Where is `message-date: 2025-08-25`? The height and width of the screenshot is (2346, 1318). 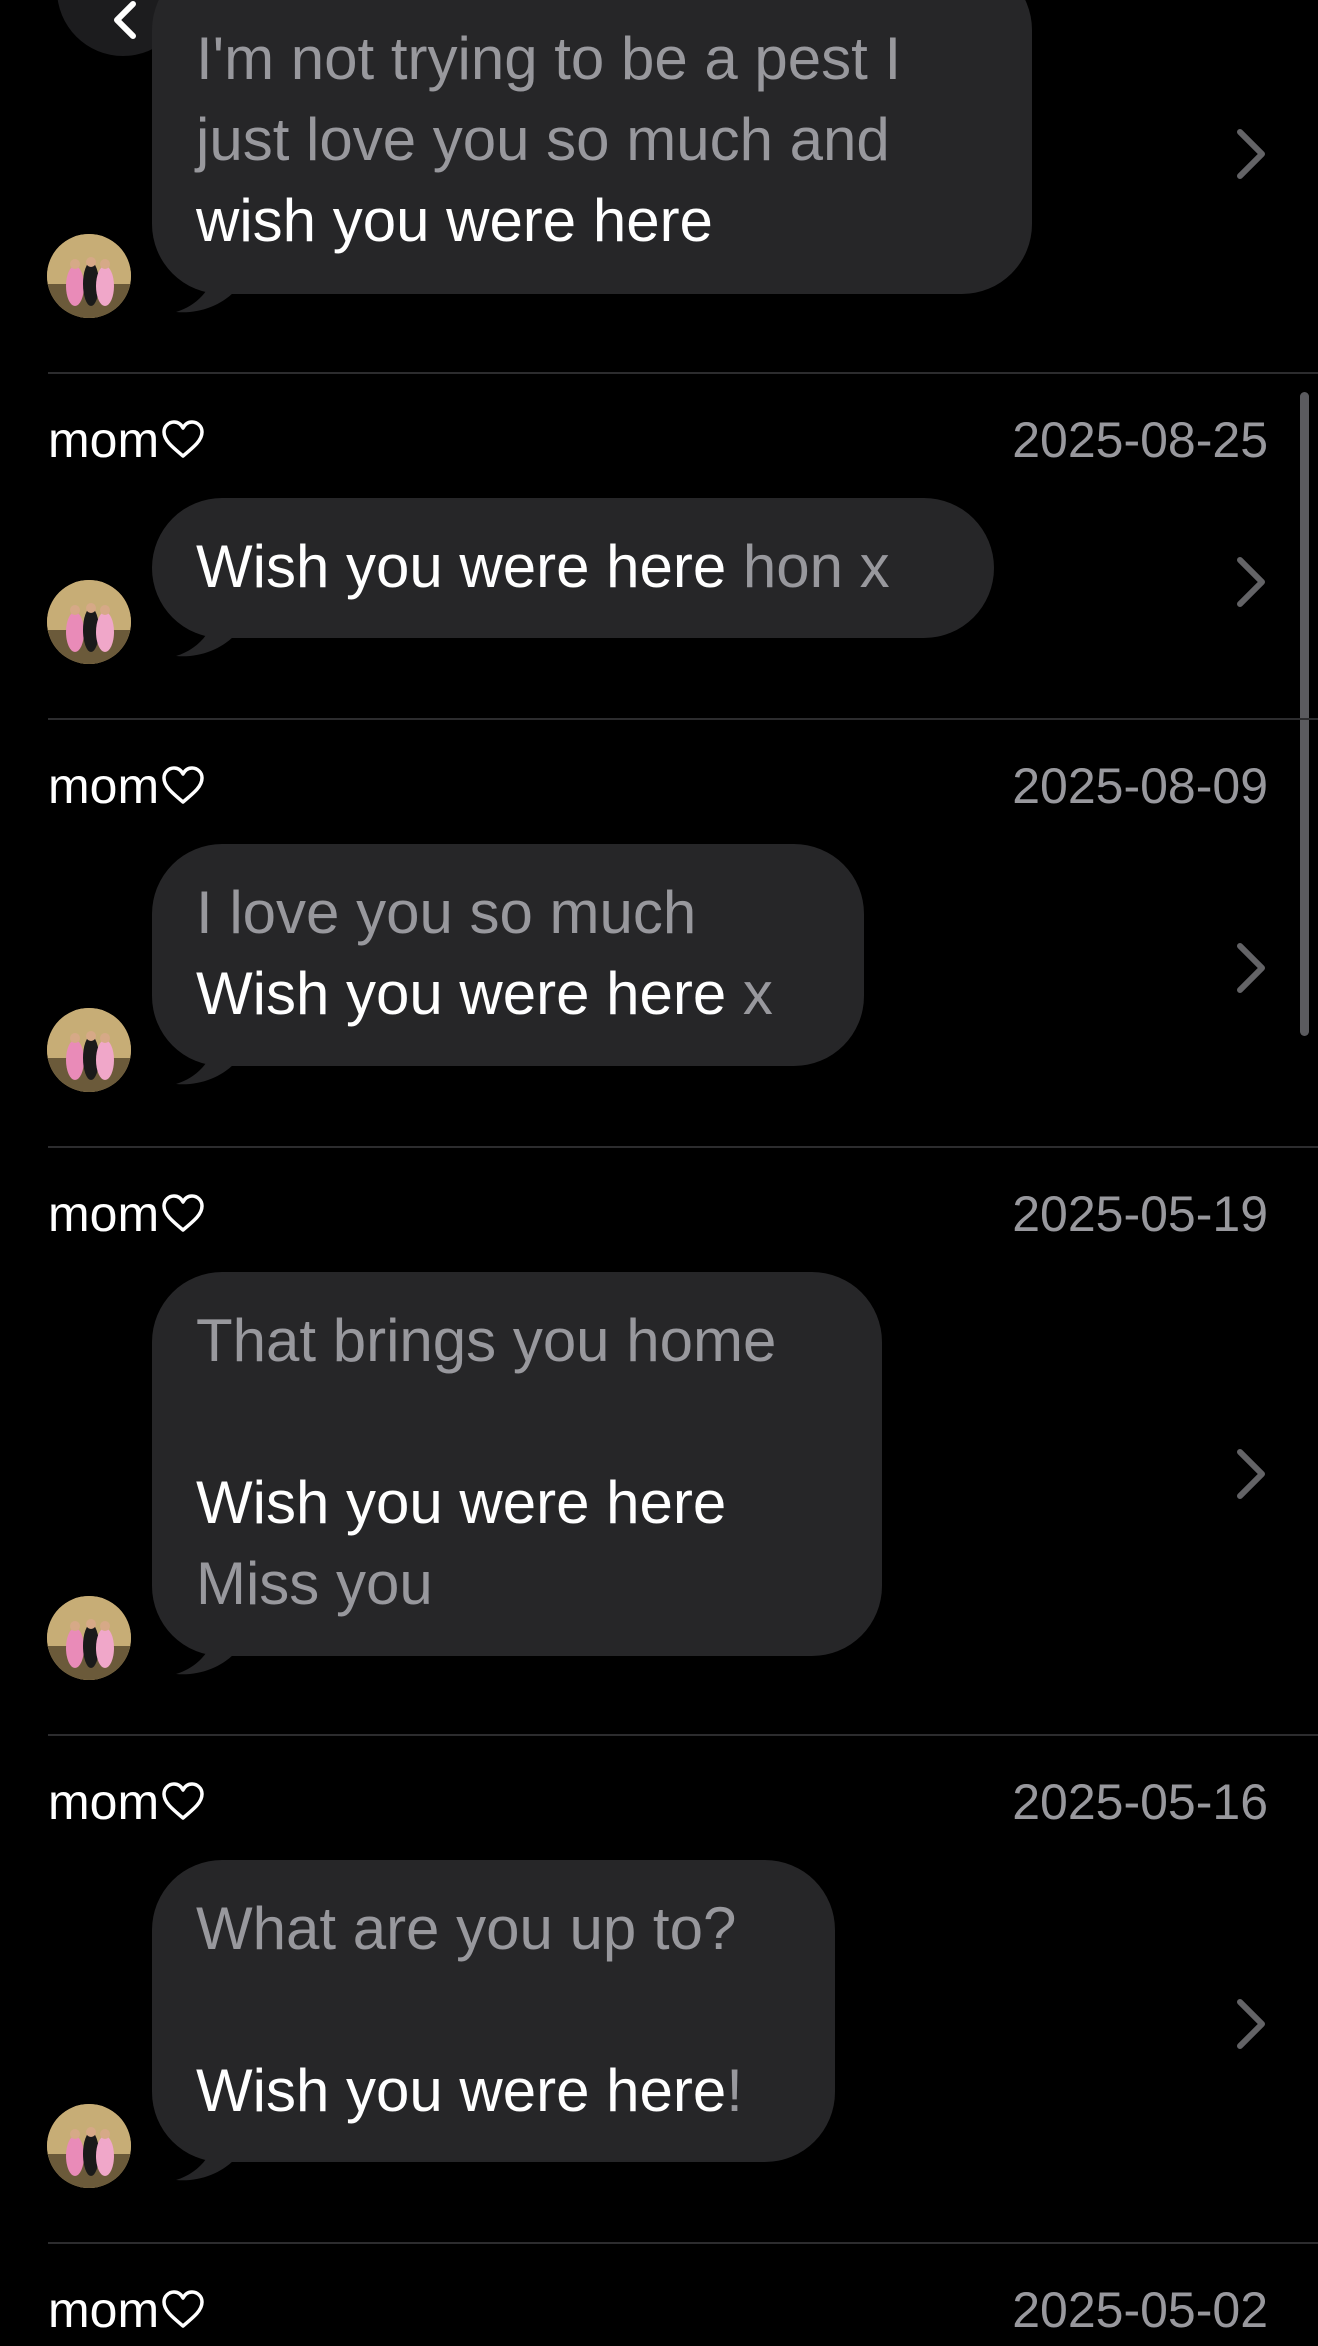 message-date: 2025-08-25 is located at coordinates (1140, 440).